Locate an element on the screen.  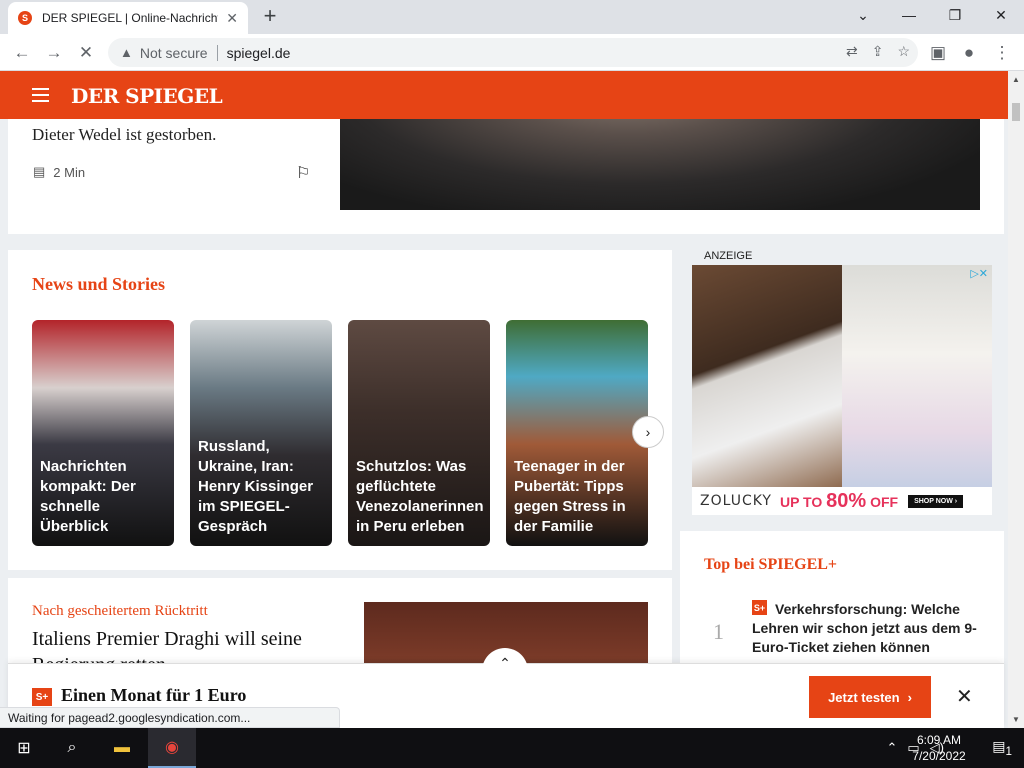
tab-title: DER SPIEGEL | Online-Nachrichten is located at coordinates (130, 18).